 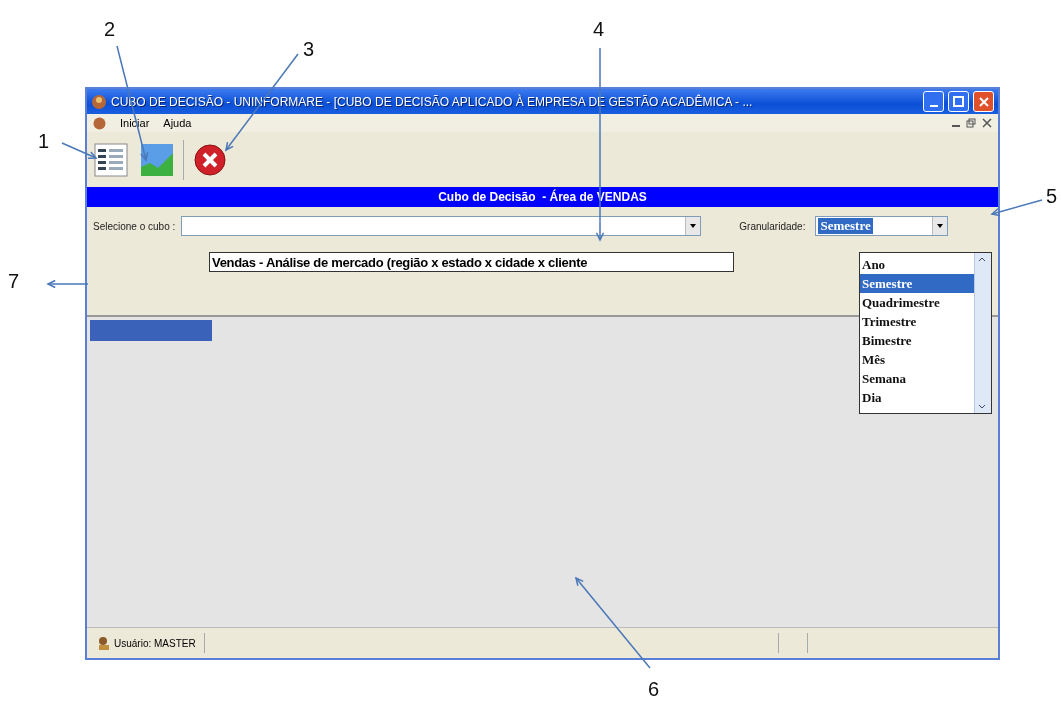 I want to click on granularity-select: Semestre, so click(x=882, y=226).